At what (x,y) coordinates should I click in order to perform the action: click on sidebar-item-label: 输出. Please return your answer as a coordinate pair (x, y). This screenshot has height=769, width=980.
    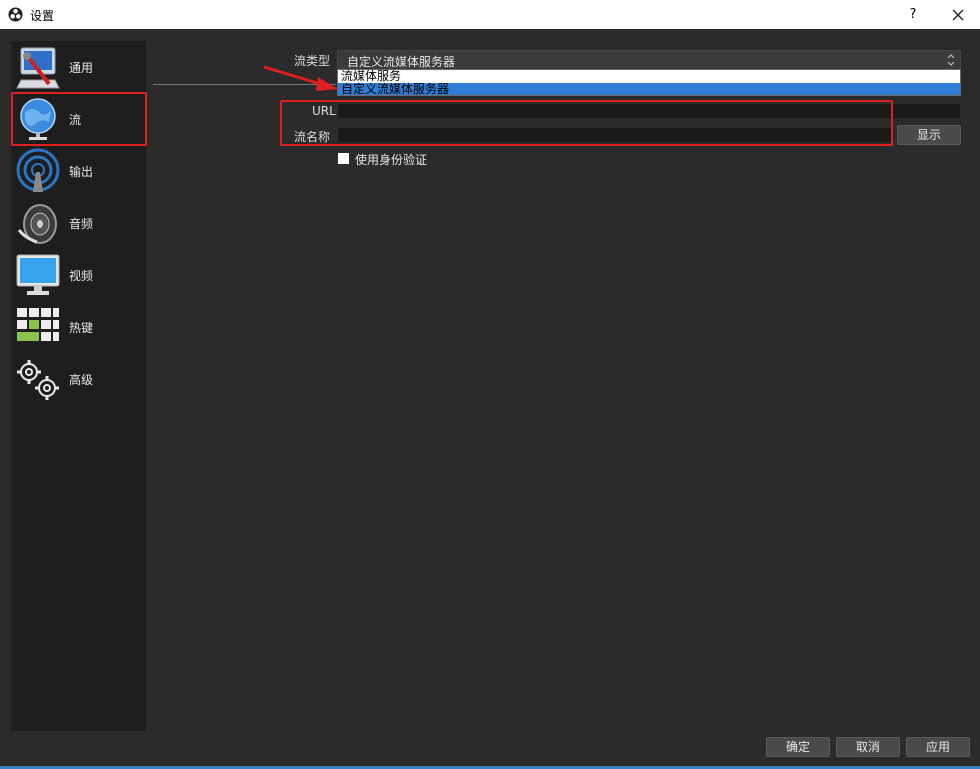
    Looking at the image, I should click on (81, 172).